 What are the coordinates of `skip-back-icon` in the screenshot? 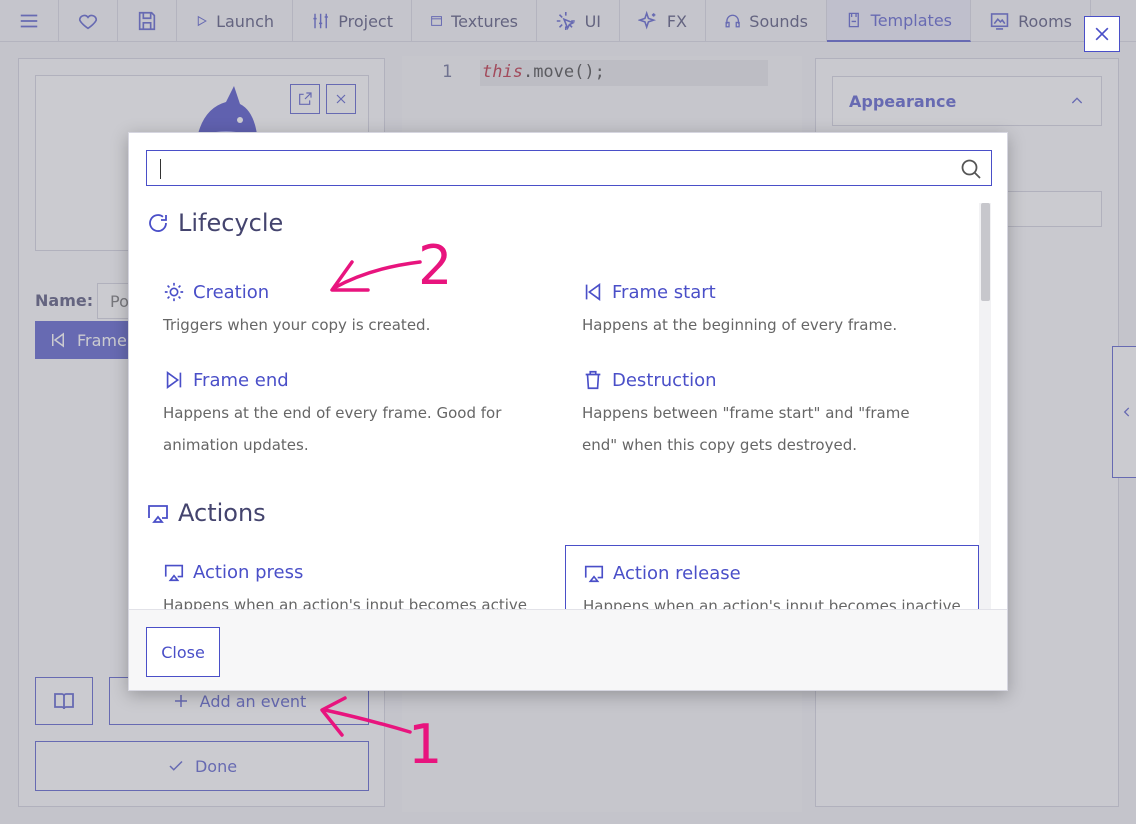 It's located at (593, 292).